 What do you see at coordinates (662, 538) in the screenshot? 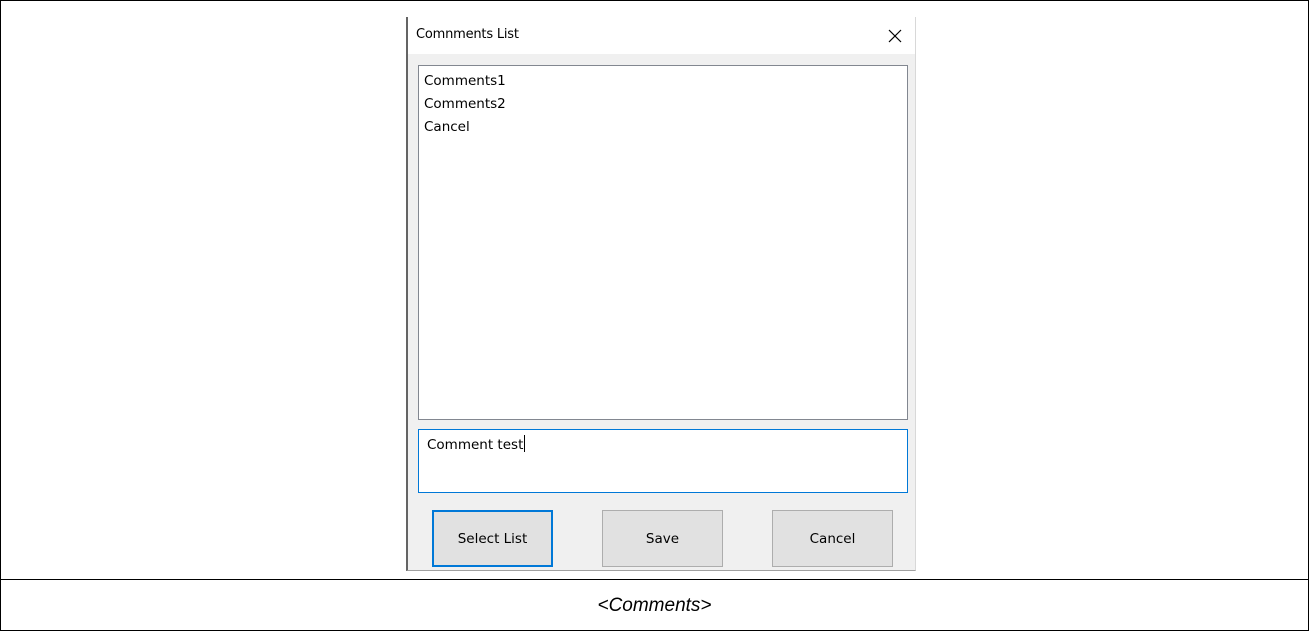
I see `save-button: Save` at bounding box center [662, 538].